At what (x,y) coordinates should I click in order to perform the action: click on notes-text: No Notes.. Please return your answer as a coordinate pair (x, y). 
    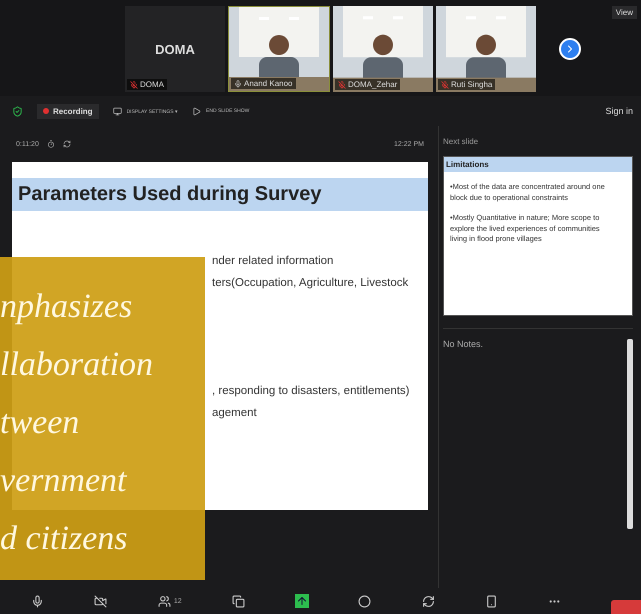
    Looking at the image, I should click on (463, 345).